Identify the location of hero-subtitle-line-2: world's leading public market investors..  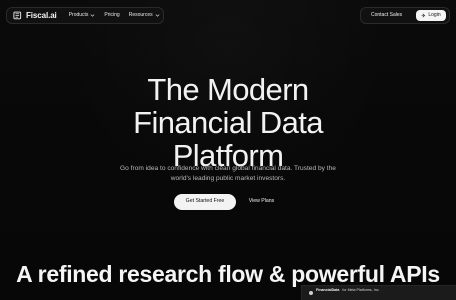
(228, 178).